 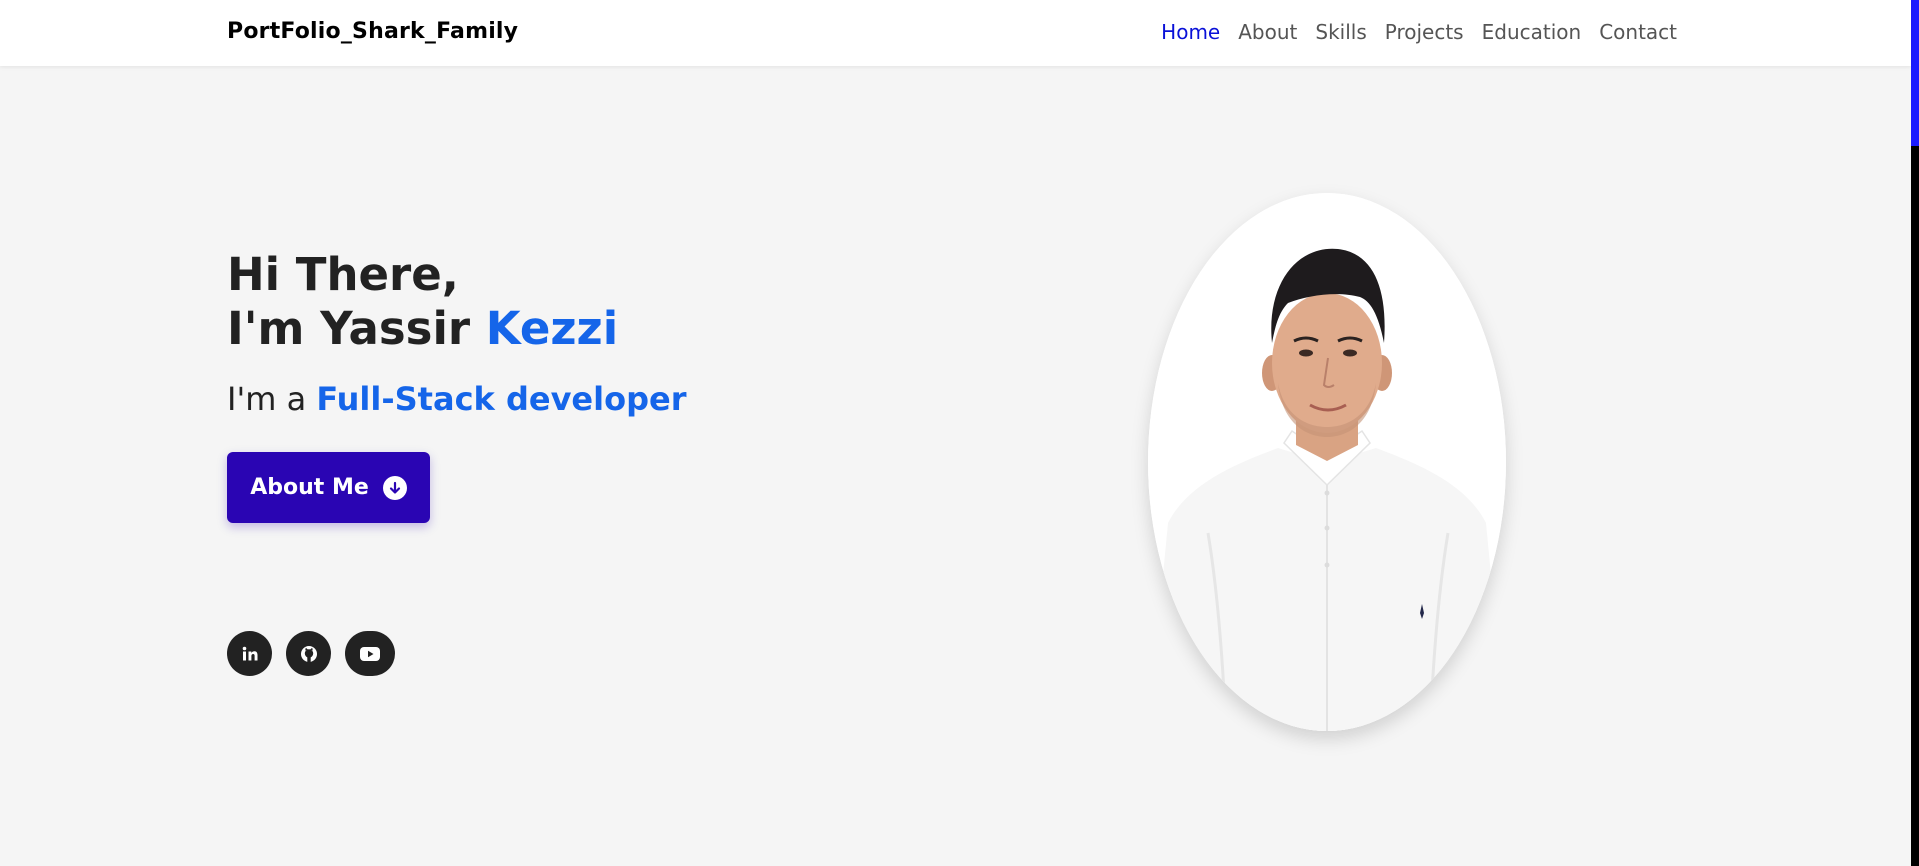 I want to click on github-button, so click(x=308, y=653).